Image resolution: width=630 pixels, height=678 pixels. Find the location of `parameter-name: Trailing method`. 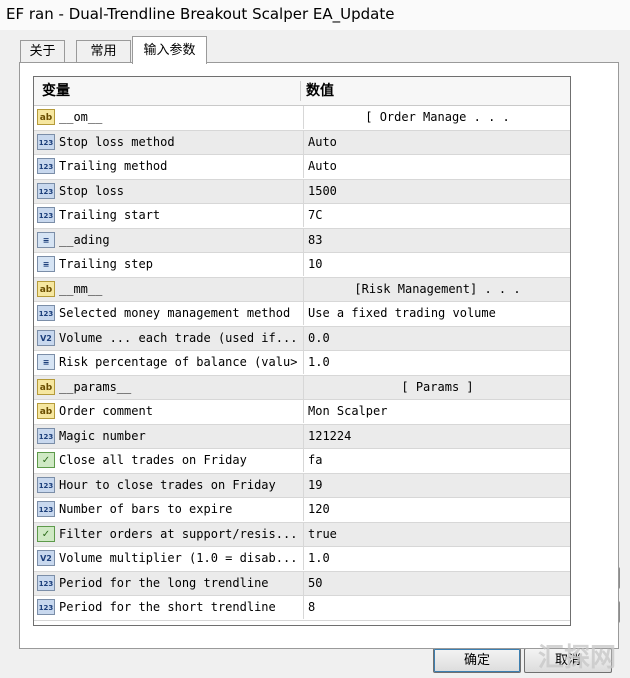

parameter-name: Trailing method is located at coordinates (113, 166).